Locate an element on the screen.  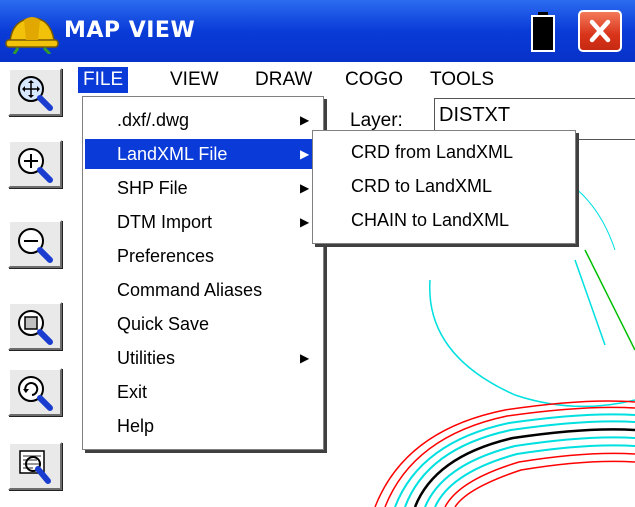
menu-view: VIEW is located at coordinates (194, 80).